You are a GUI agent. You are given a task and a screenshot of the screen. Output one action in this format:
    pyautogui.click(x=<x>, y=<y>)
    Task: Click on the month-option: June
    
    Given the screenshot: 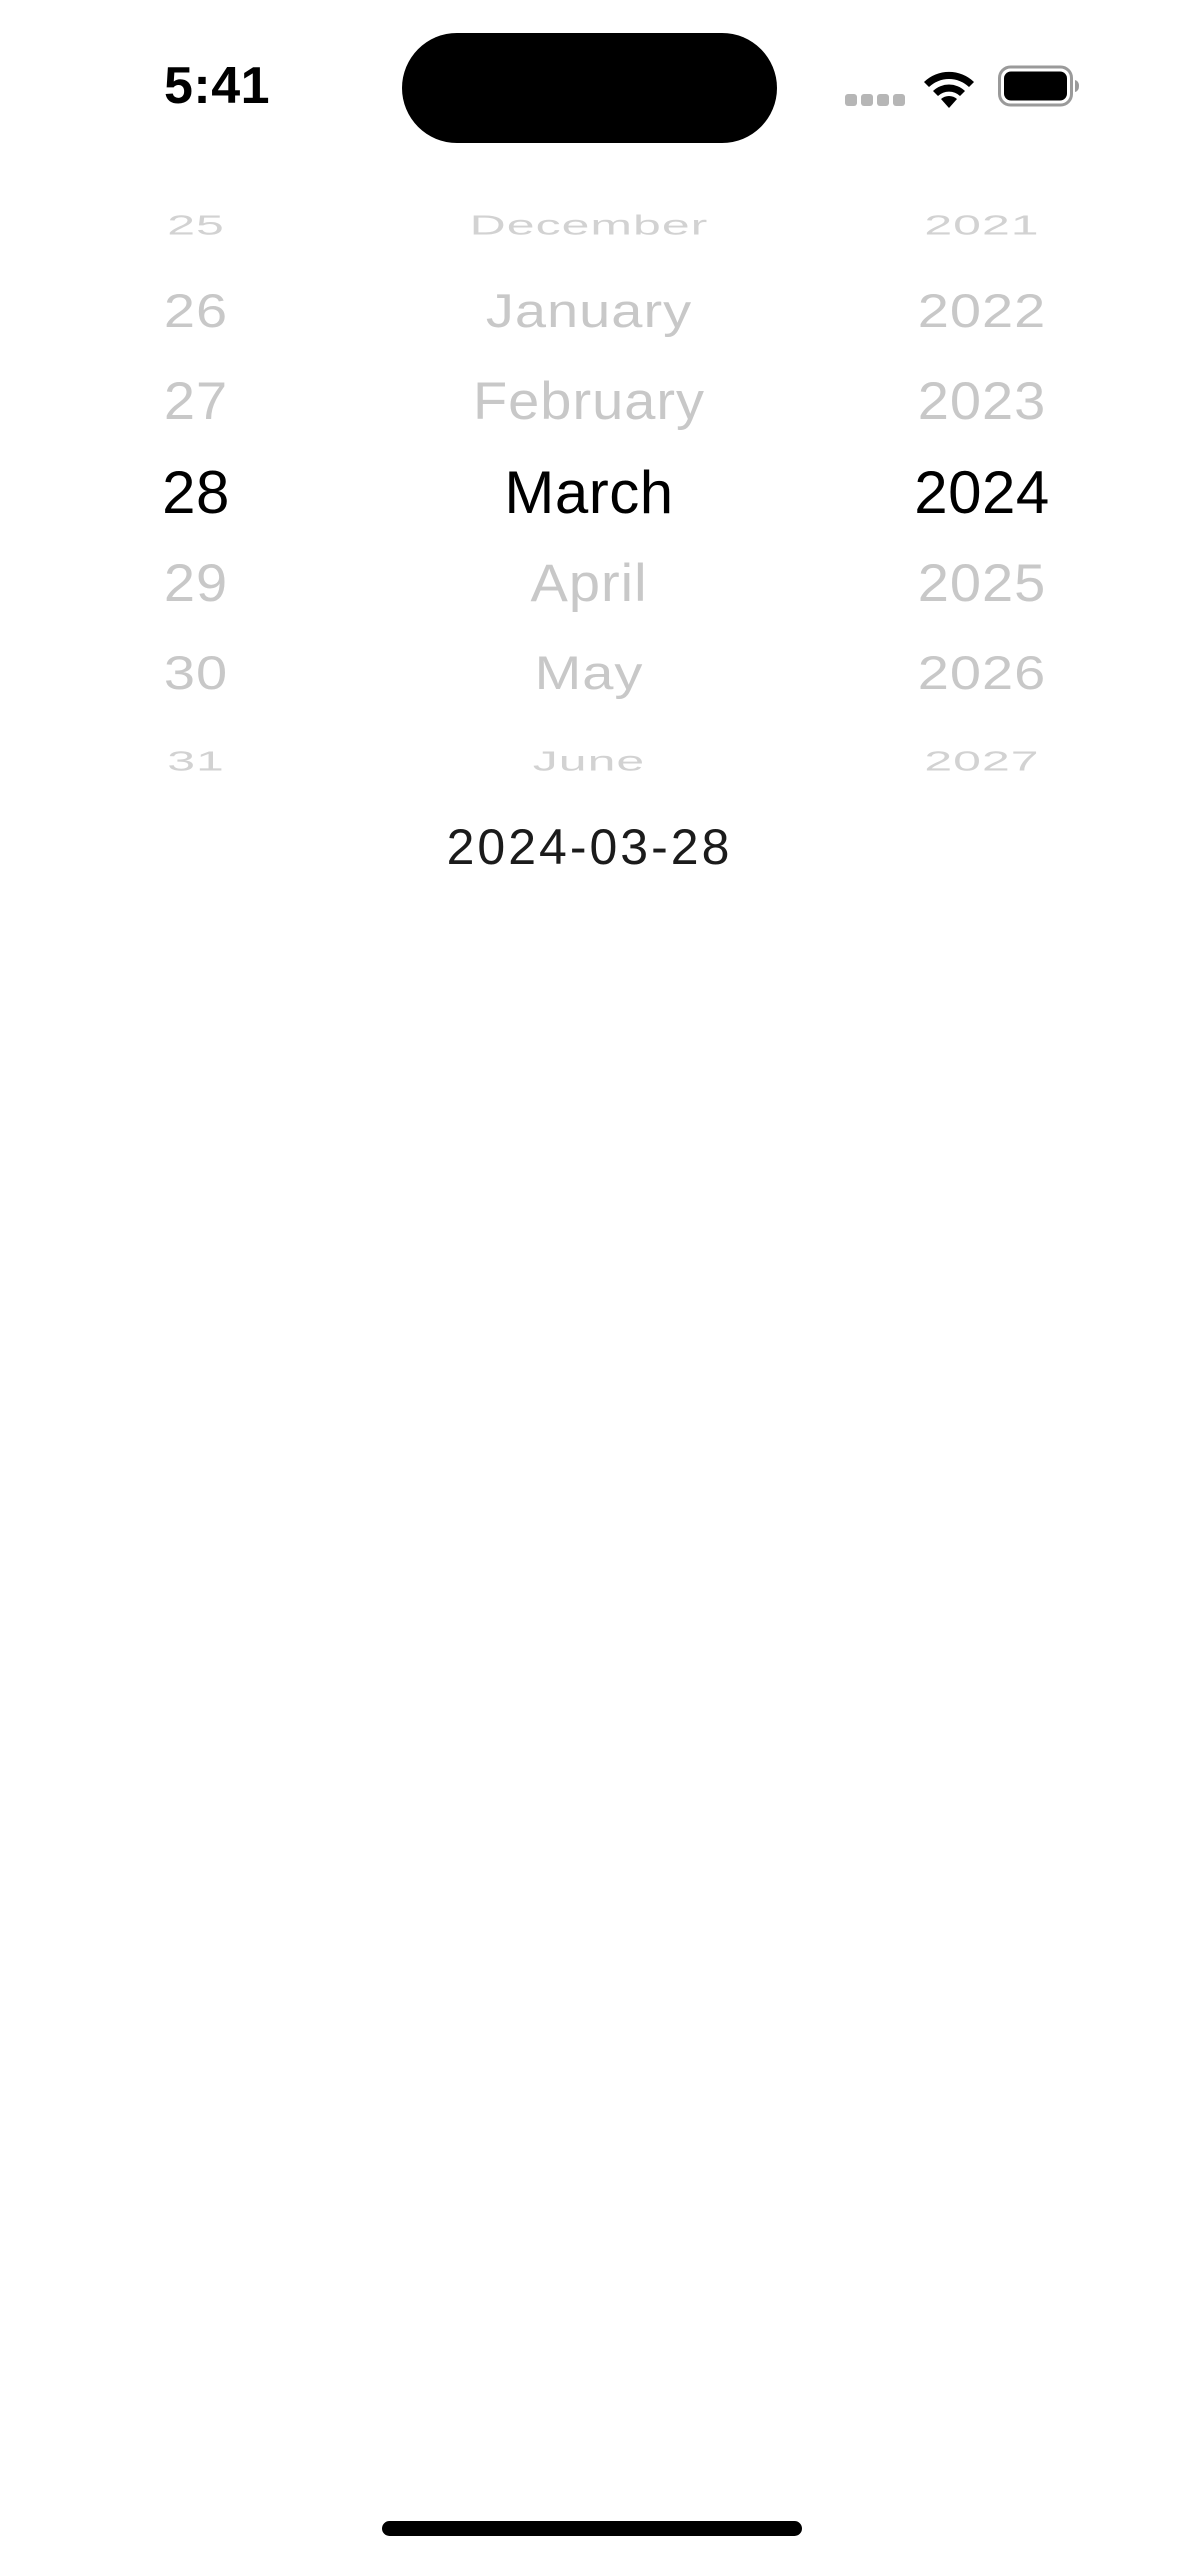 What is the action you would take?
    pyautogui.click(x=589, y=761)
    